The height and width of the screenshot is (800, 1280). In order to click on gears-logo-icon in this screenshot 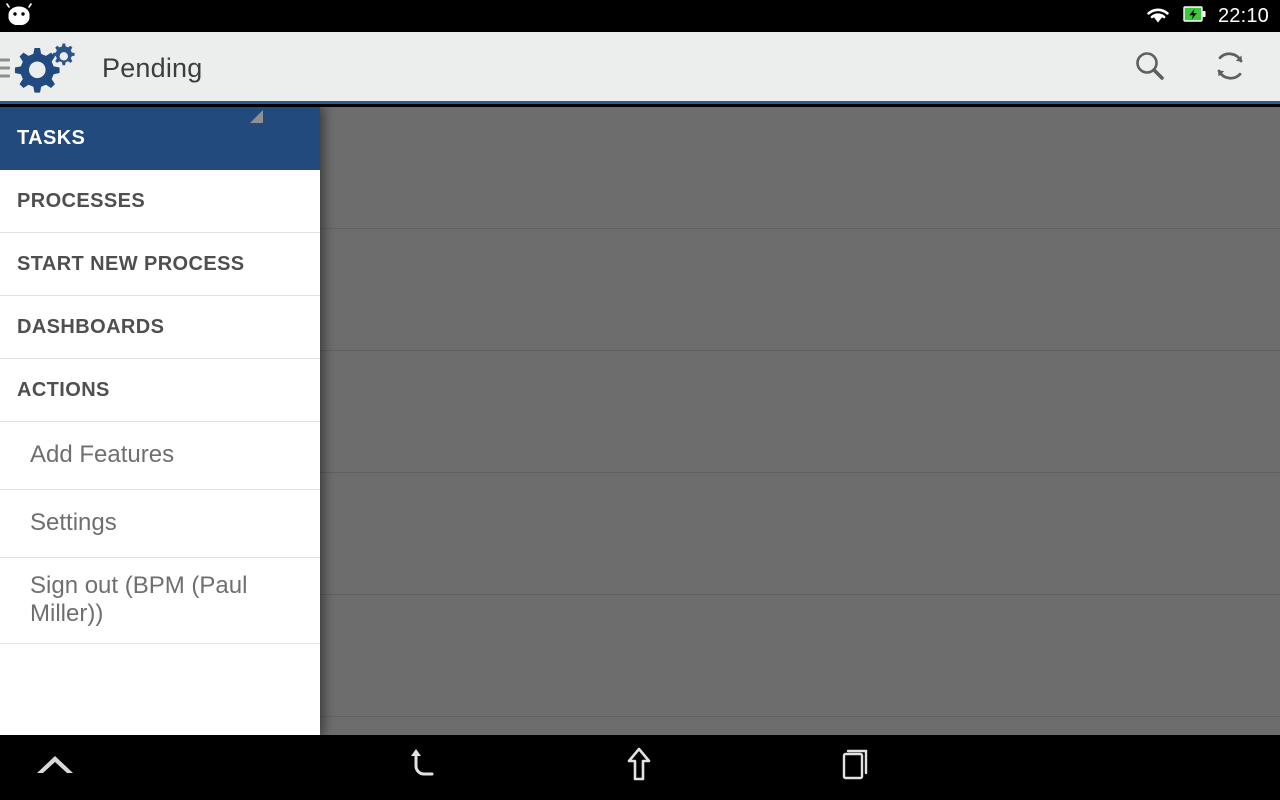, I will do `click(47, 68)`.